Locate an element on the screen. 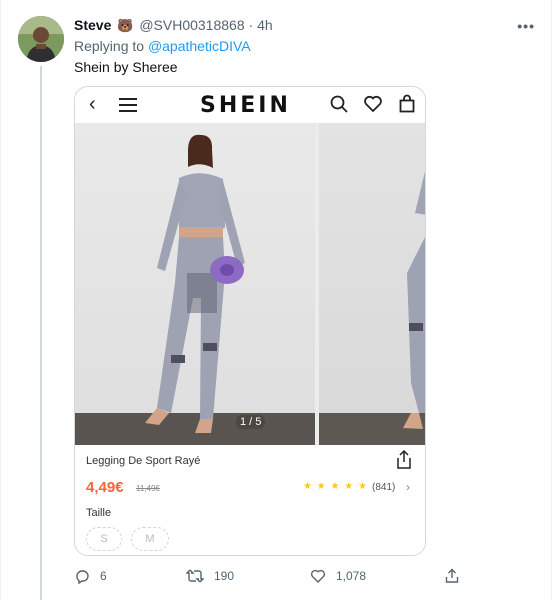 This screenshot has width=552, height=600. chevron-right-icon: › is located at coordinates (408, 487).